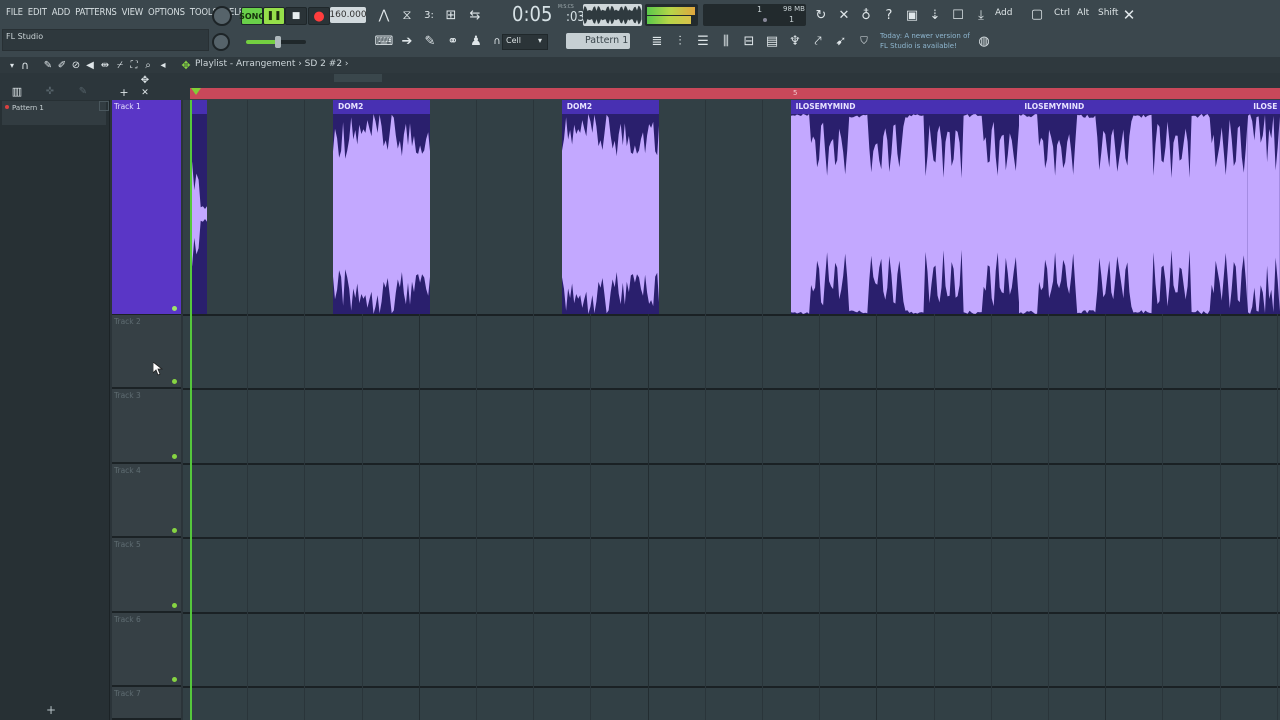 Image resolution: width=1280 pixels, height=720 pixels. I want to click on send-icon: ➹, so click(841, 41).